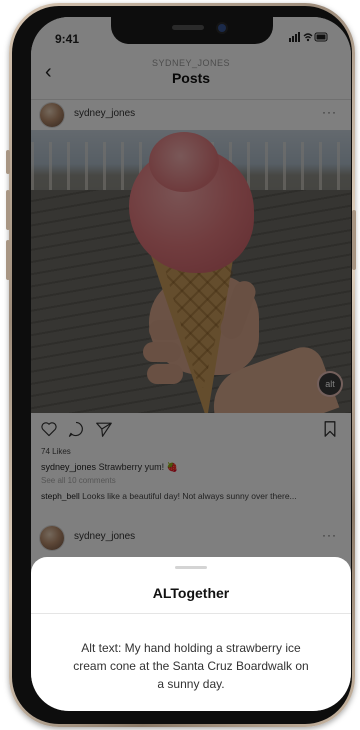  What do you see at coordinates (222, 28) in the screenshot?
I see `front-camera` at bounding box center [222, 28].